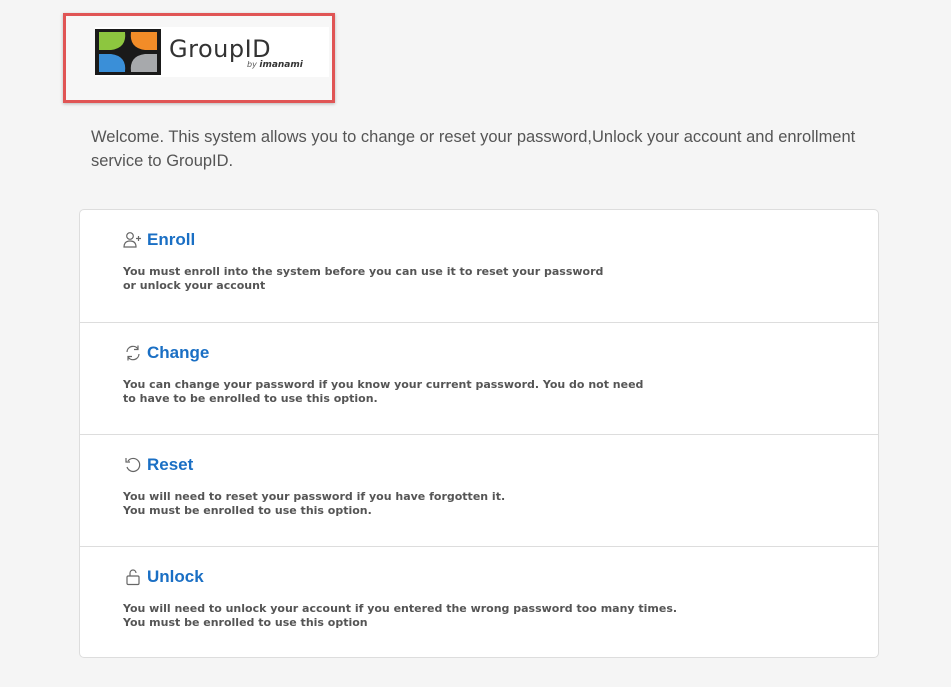 This screenshot has height=687, width=951. What do you see at coordinates (133, 353) in the screenshot?
I see `refresh-icon` at bounding box center [133, 353].